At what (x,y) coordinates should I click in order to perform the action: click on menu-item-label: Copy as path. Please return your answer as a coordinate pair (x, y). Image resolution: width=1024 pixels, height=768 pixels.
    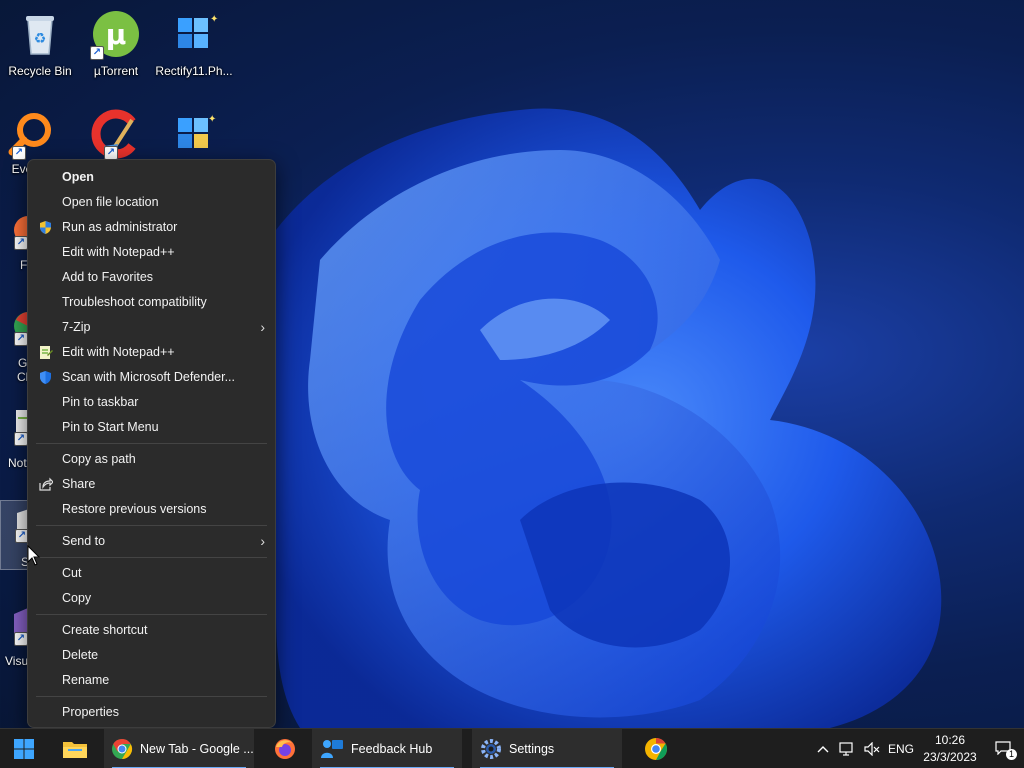
    Looking at the image, I should click on (99, 459).